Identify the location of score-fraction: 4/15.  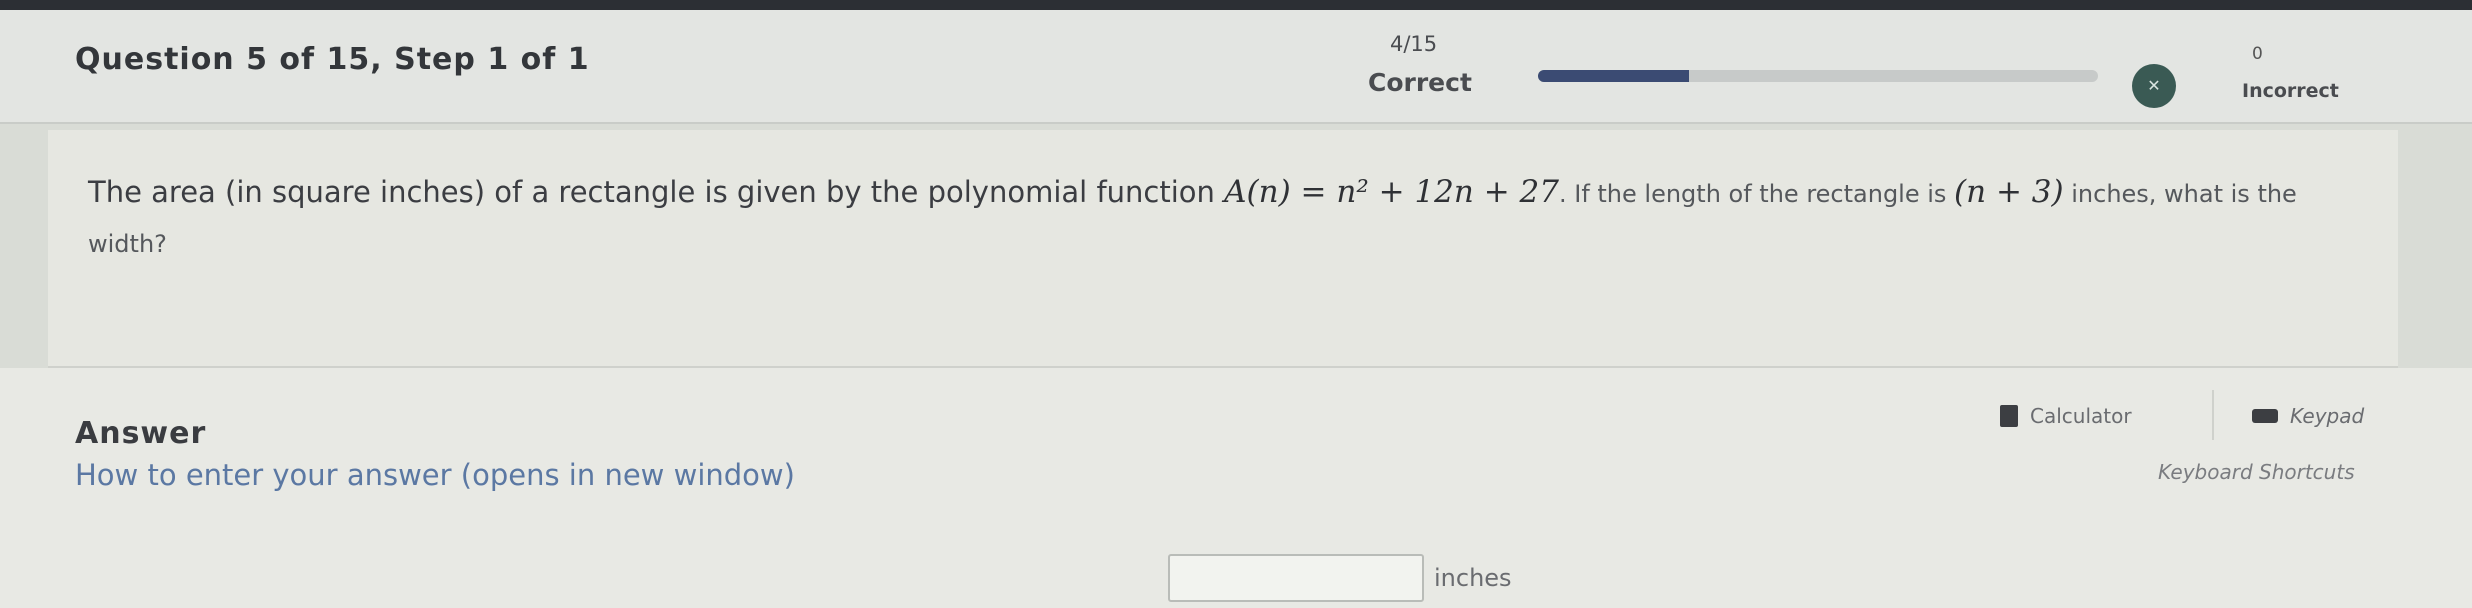
(1414, 44).